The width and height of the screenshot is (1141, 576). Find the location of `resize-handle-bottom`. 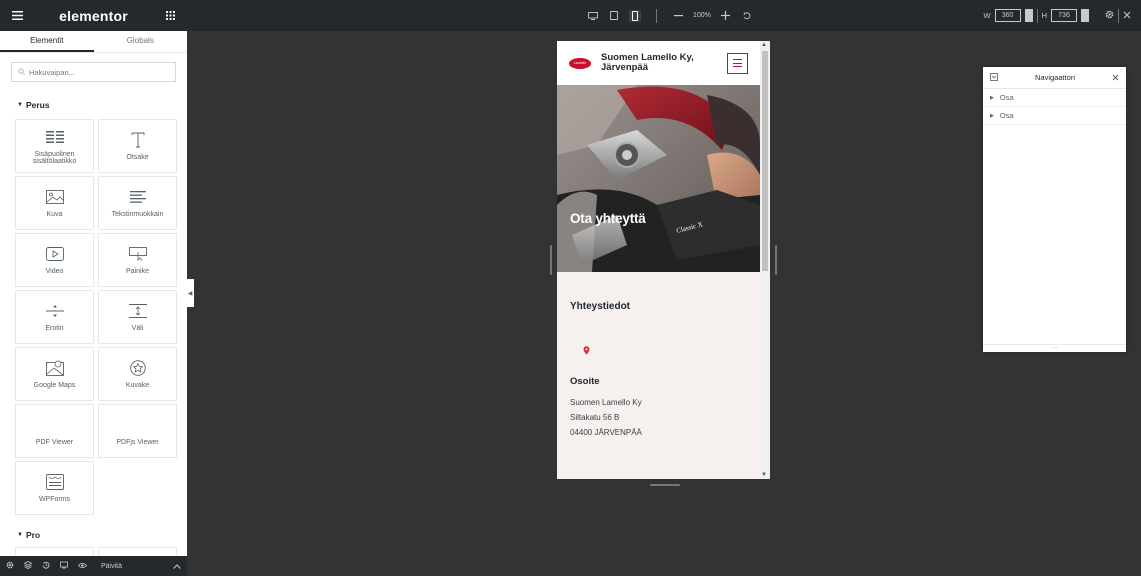

resize-handle-bottom is located at coordinates (665, 485).